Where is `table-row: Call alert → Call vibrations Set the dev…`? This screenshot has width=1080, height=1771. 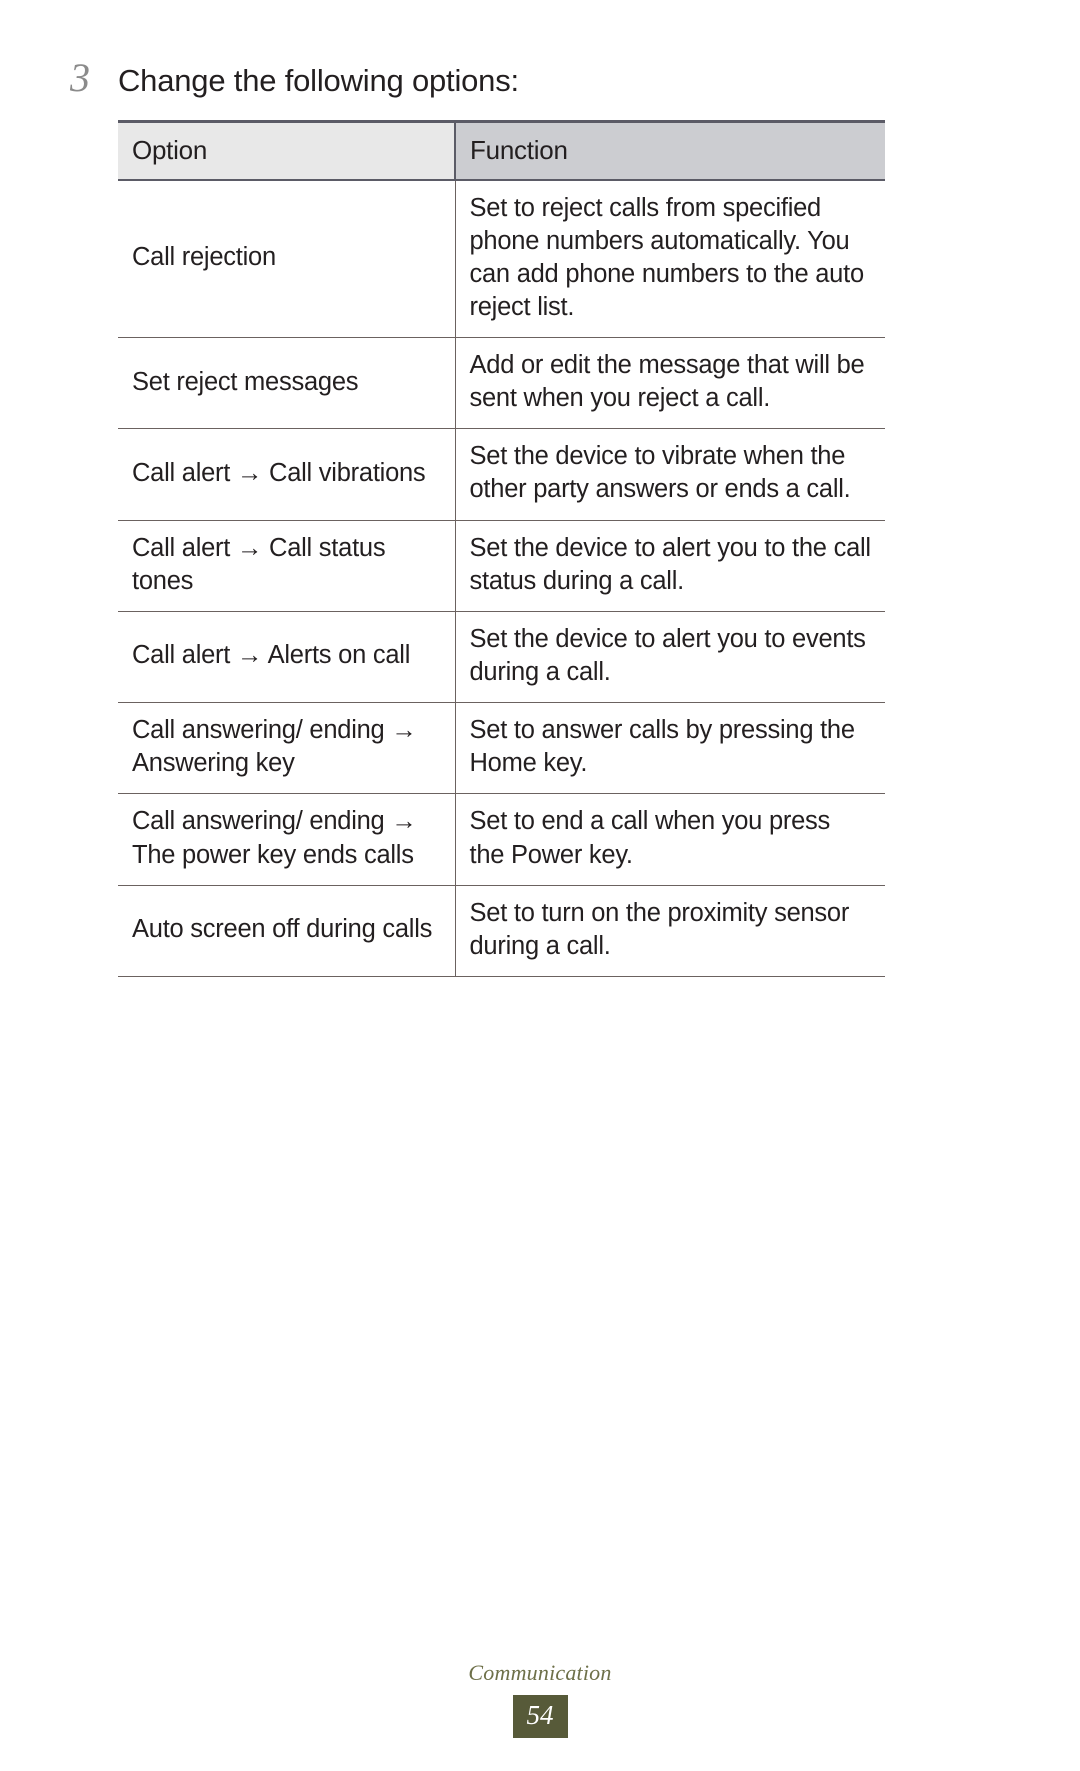 table-row: Call alert → Call vibrations Set the dev… is located at coordinates (501, 474).